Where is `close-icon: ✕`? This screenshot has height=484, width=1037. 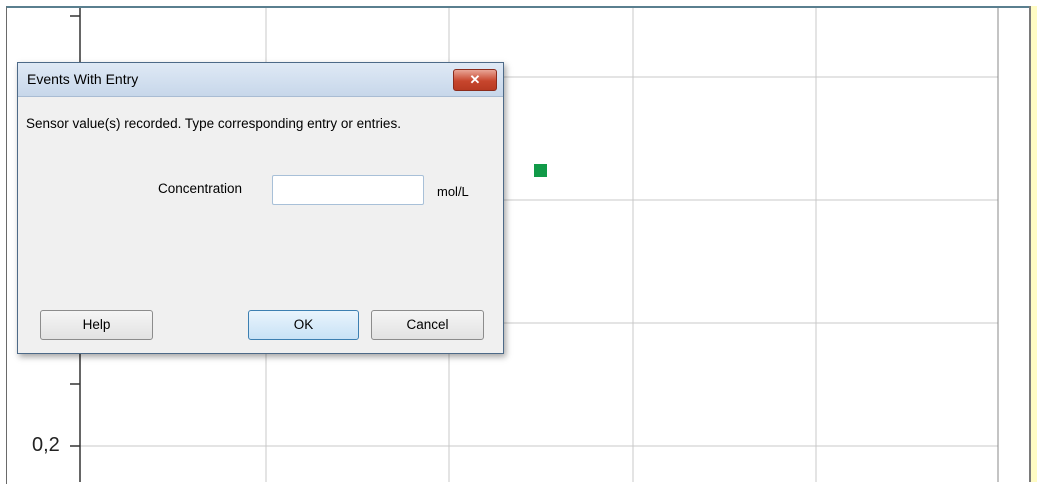 close-icon: ✕ is located at coordinates (475, 79).